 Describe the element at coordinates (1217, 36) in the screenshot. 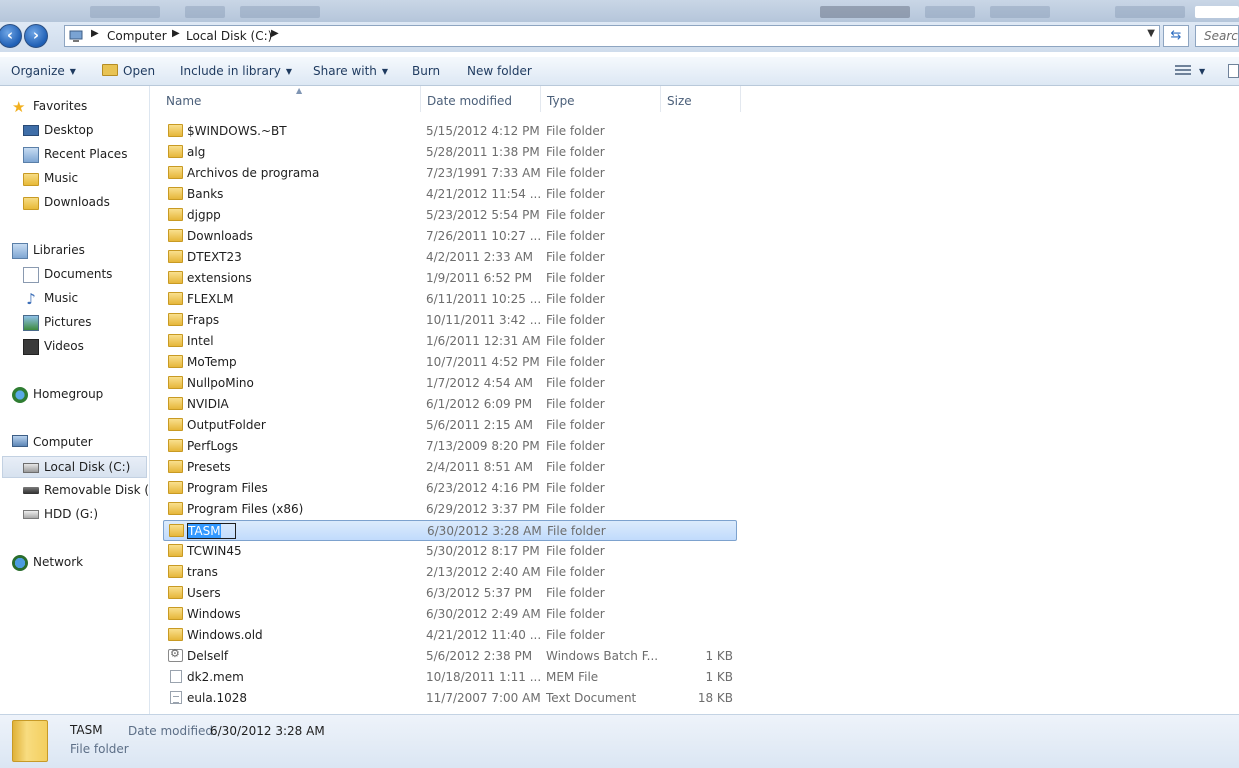

I see `search-input: Search` at that location.